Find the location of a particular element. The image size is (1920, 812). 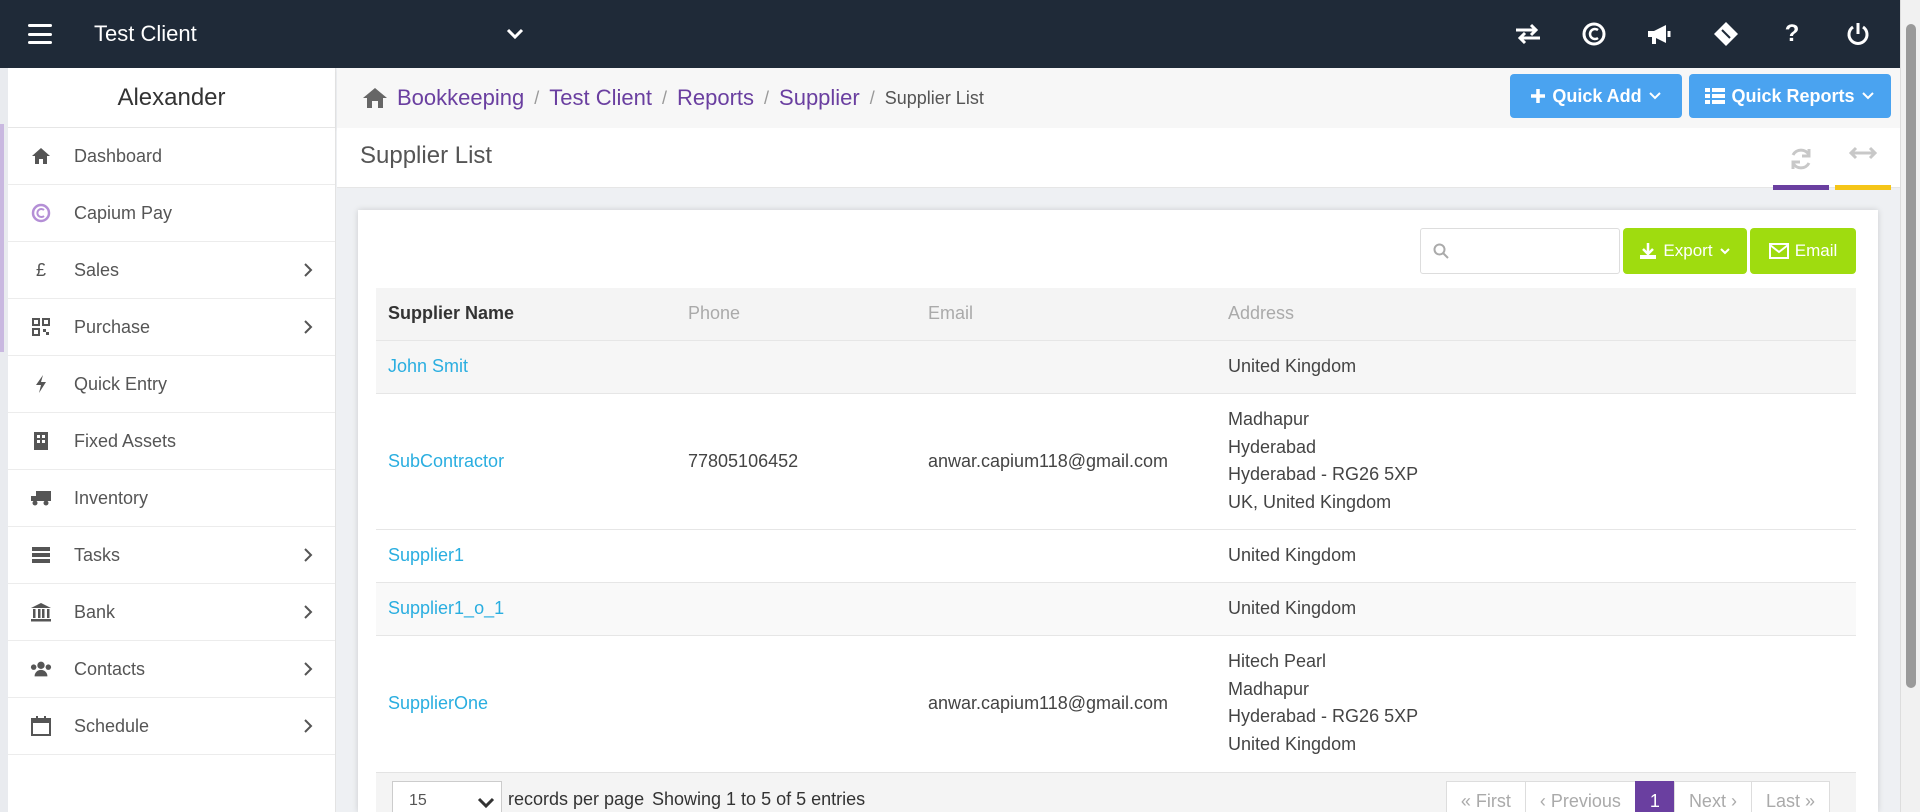

quick-reports-button: Quick Reports is located at coordinates (1790, 96).